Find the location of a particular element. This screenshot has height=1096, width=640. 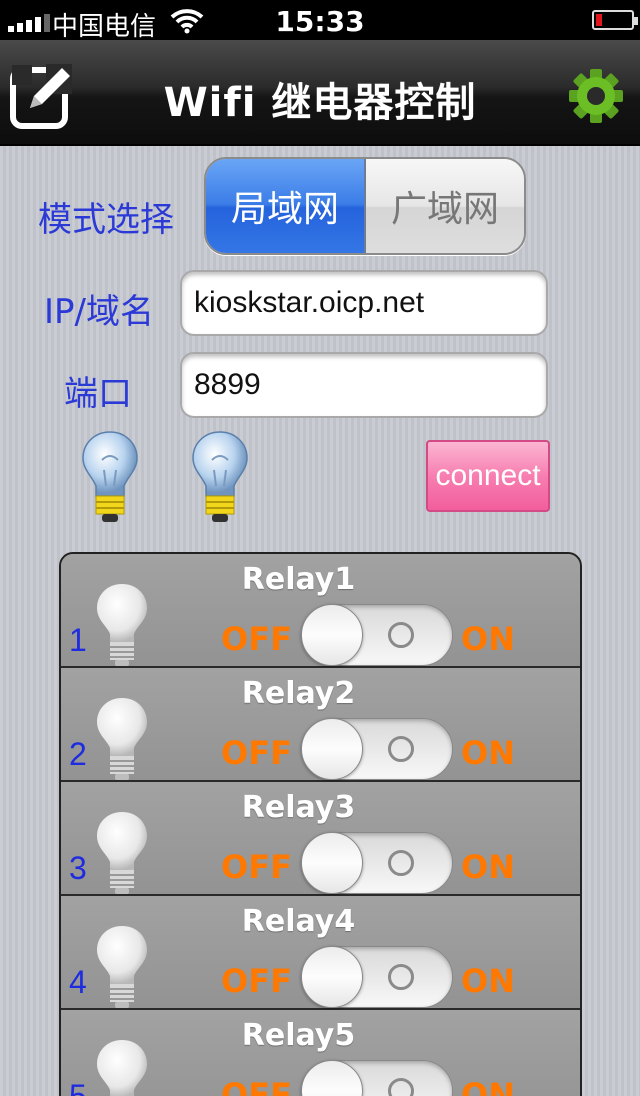

relay-name: Relay4 is located at coordinates (298, 921).